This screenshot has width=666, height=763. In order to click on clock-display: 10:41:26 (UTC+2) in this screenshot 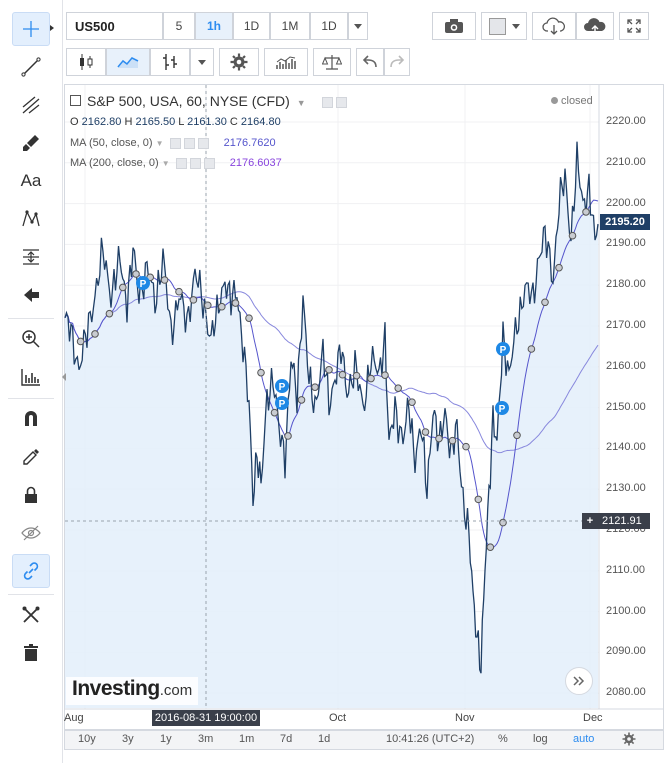, I will do `click(430, 739)`.